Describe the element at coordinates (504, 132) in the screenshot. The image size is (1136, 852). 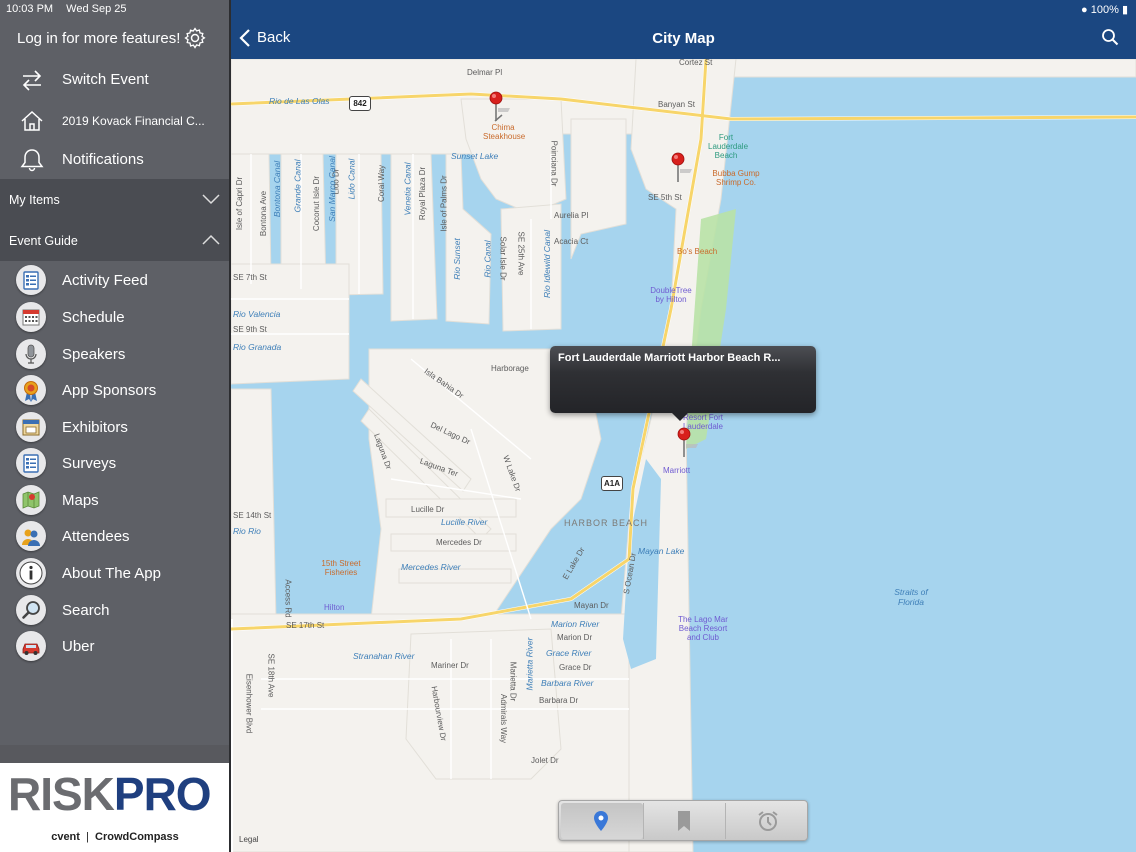
I see `poi-label: Chima Steakhouse` at that location.